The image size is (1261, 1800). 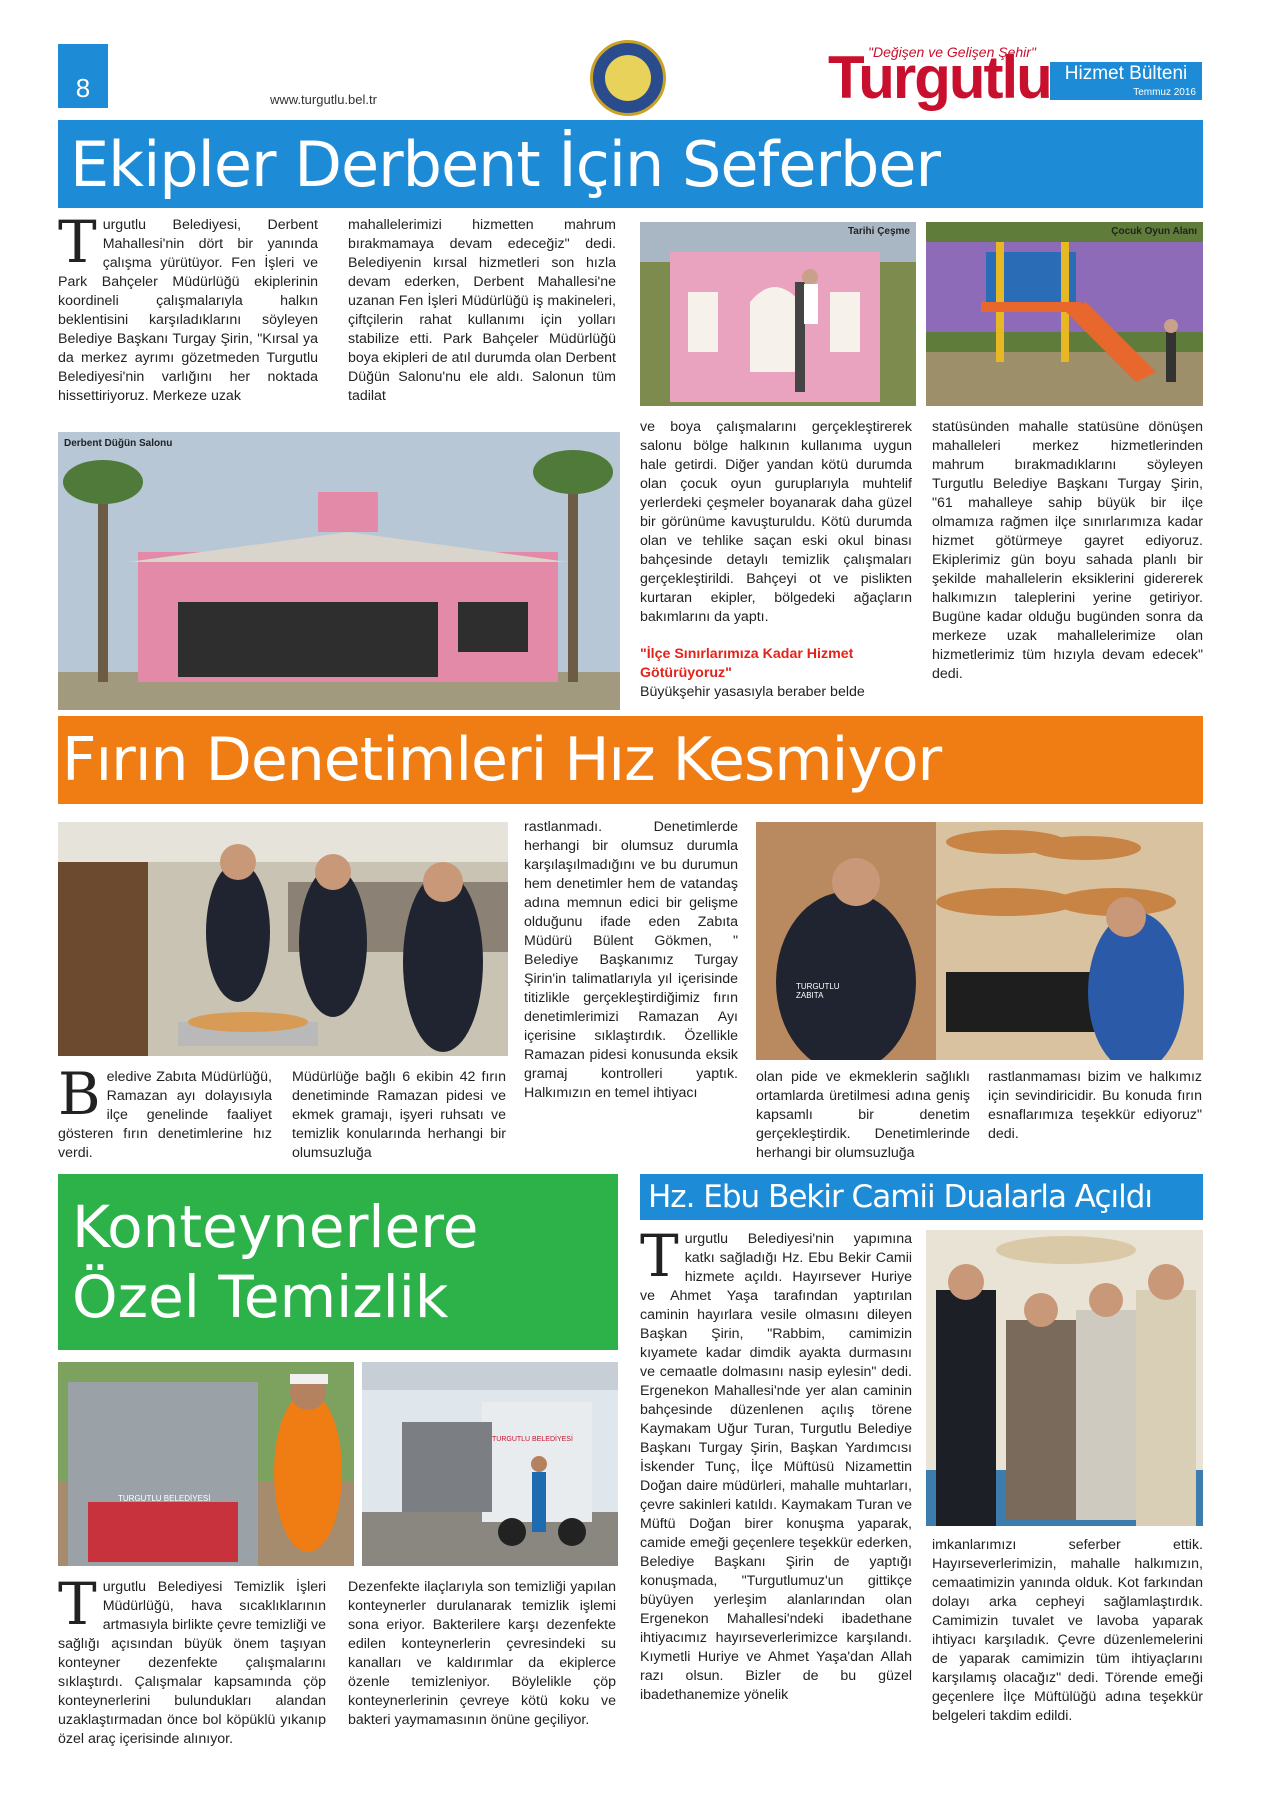 What do you see at coordinates (83, 76) in the screenshot?
I see `page-number: 8` at bounding box center [83, 76].